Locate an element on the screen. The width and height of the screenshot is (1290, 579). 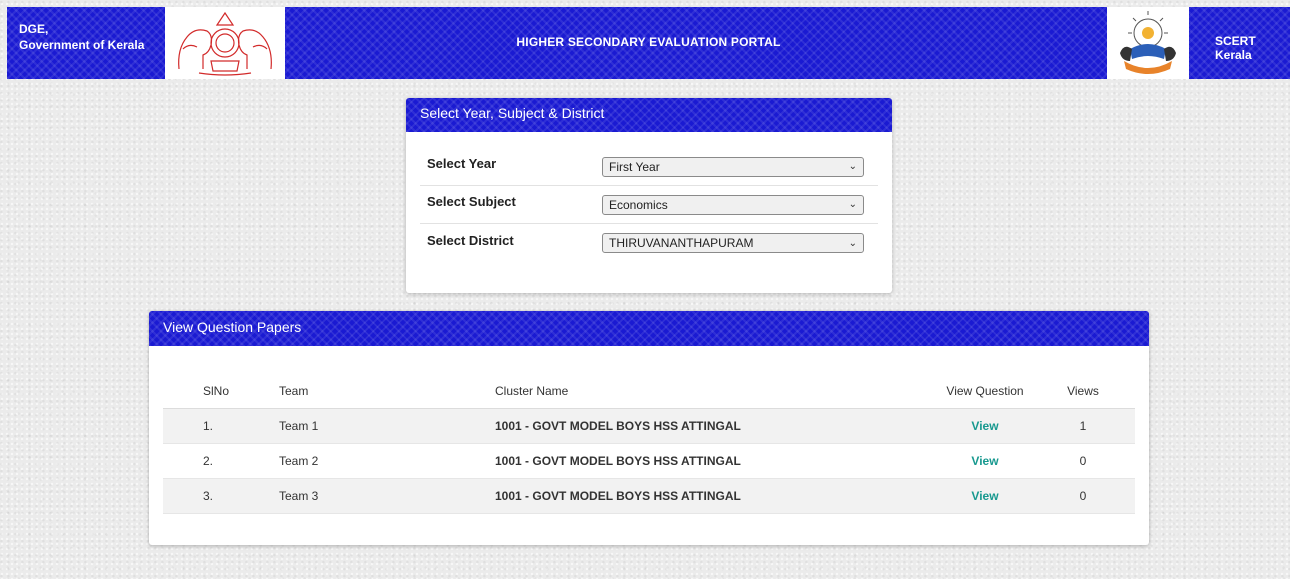
row-slno: 3. is located at coordinates (208, 495).